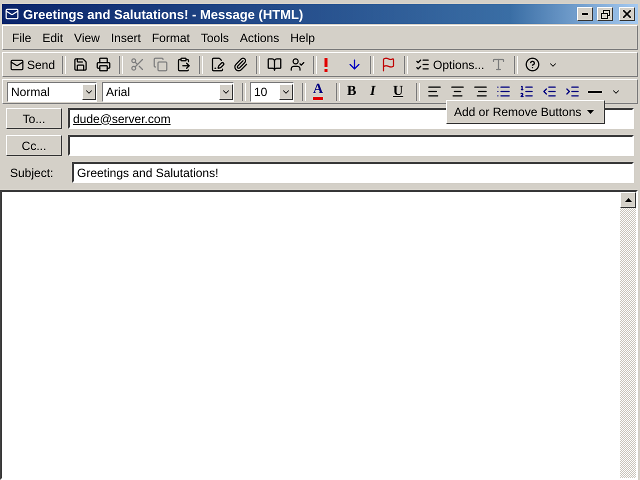  What do you see at coordinates (170, 37) in the screenshot?
I see `menu-item: Format` at bounding box center [170, 37].